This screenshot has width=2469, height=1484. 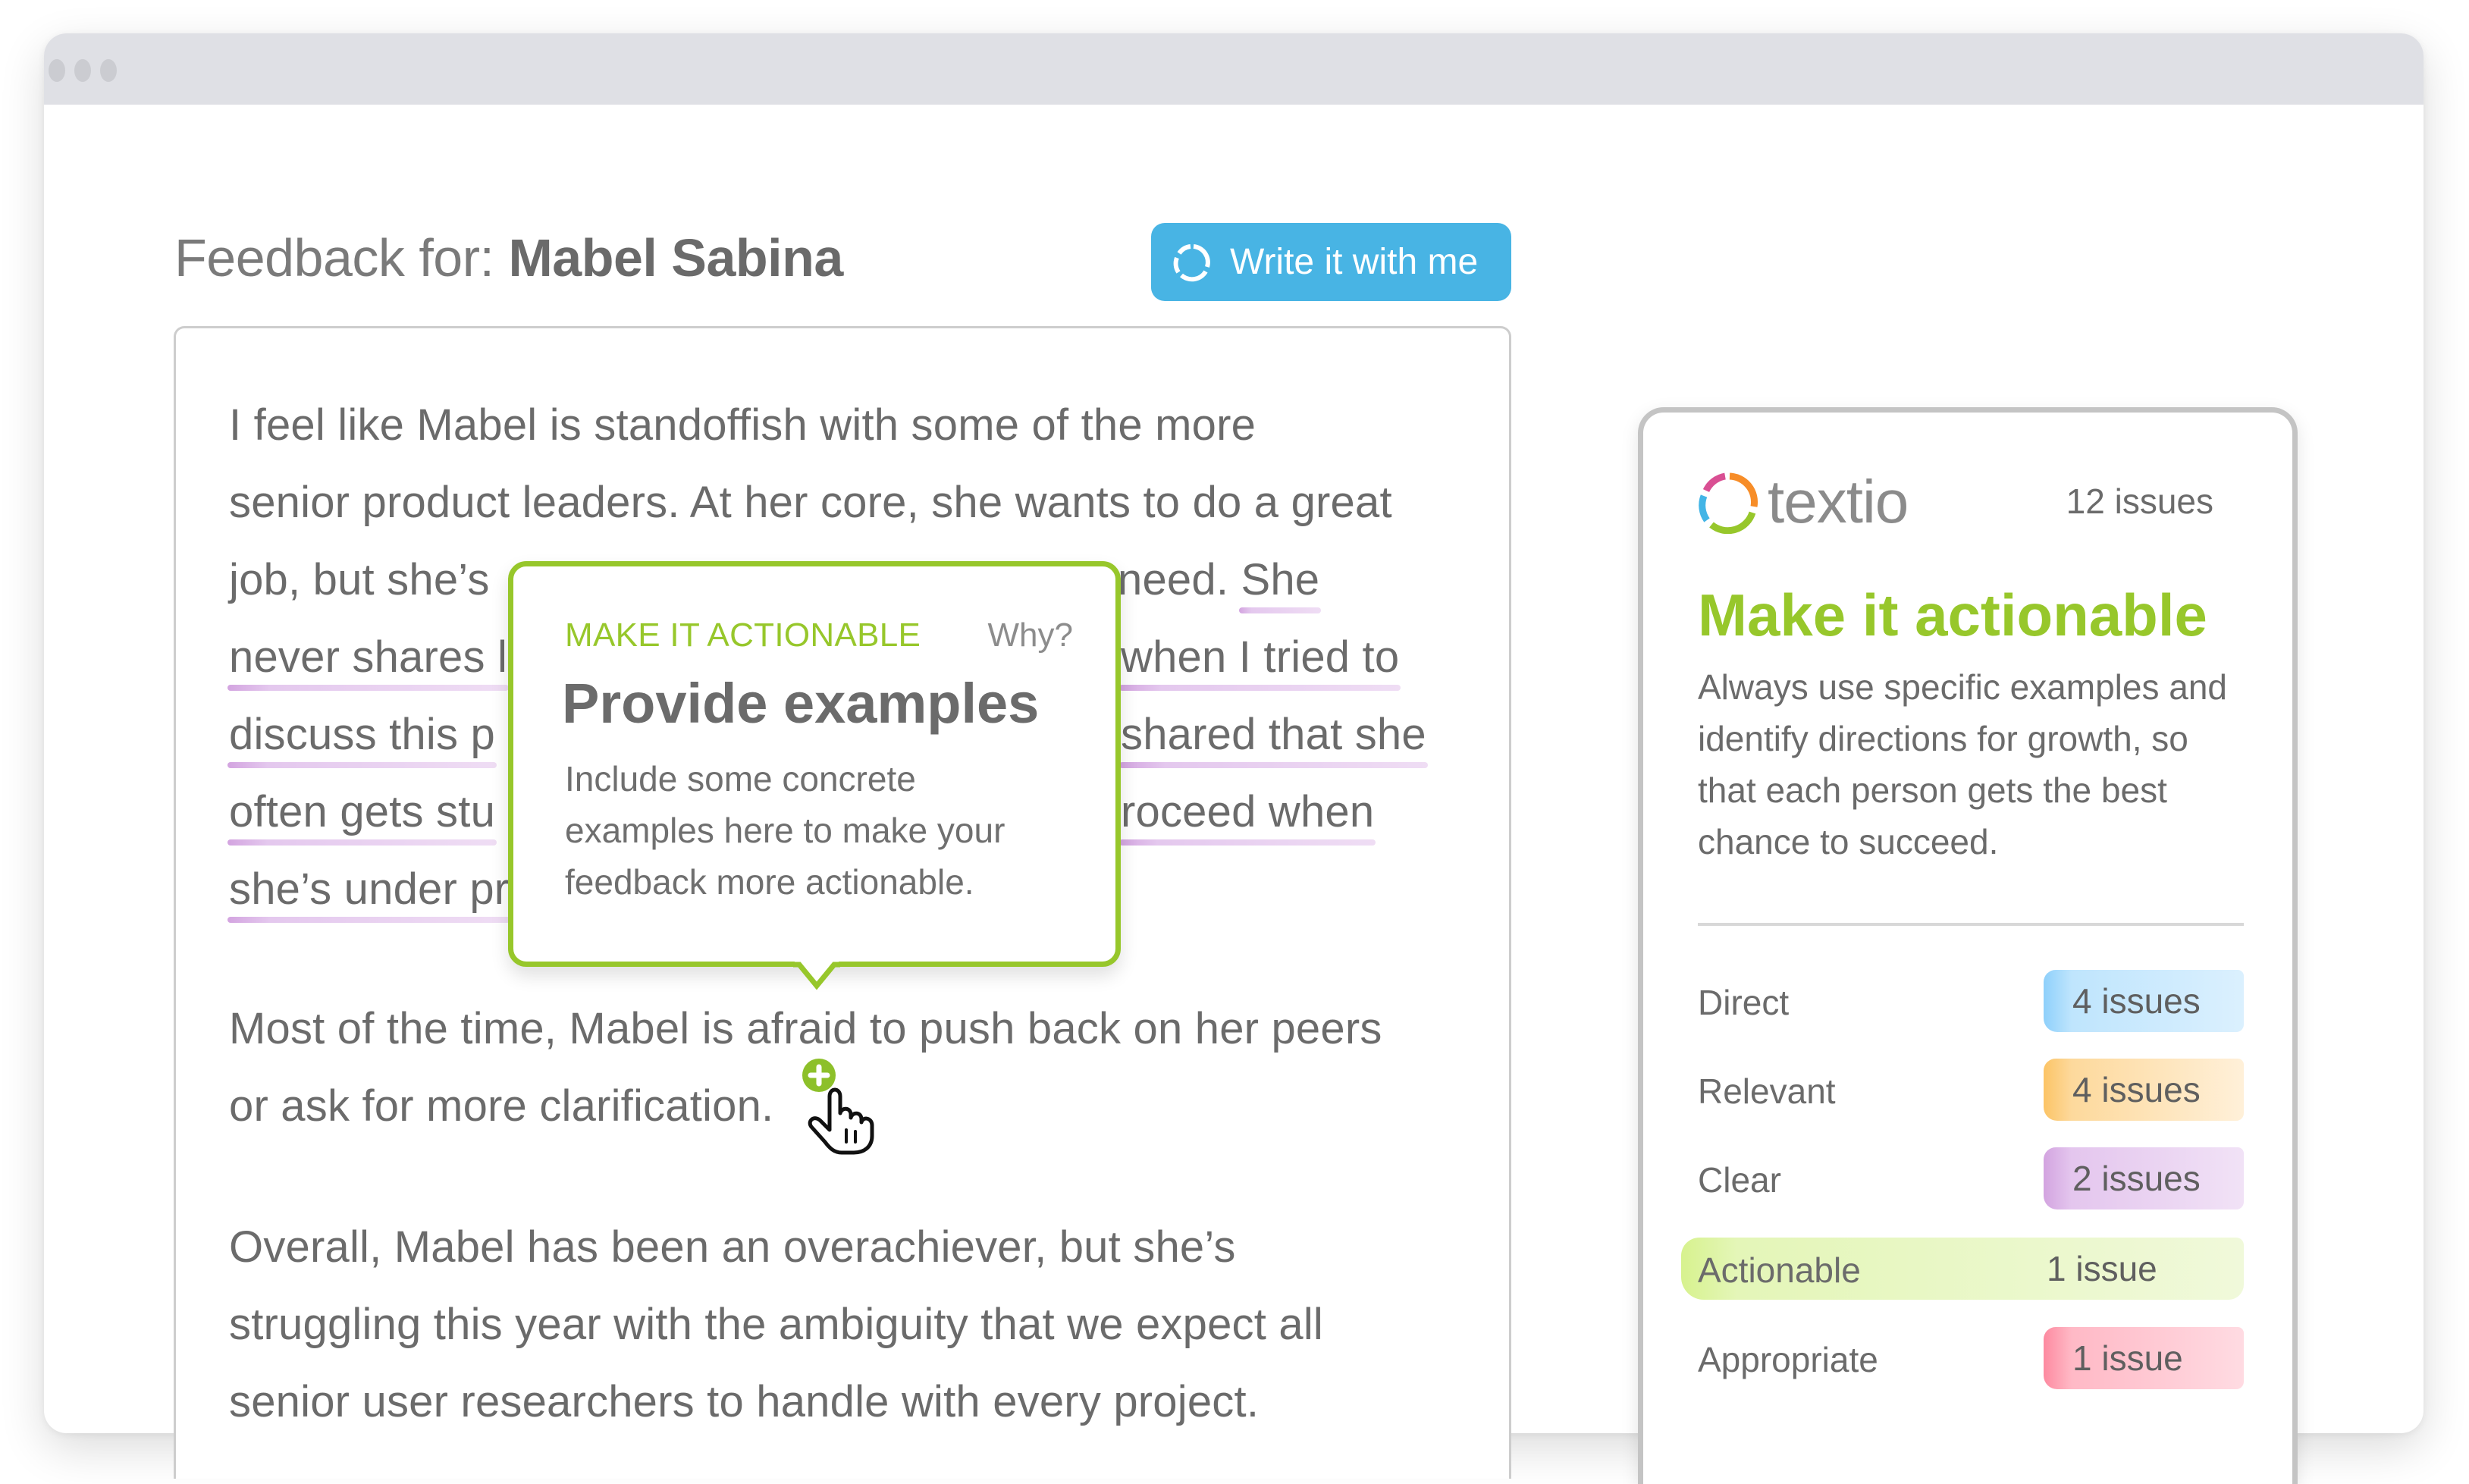 I want to click on text-segment: with some of the more, so click(x=1031, y=425).